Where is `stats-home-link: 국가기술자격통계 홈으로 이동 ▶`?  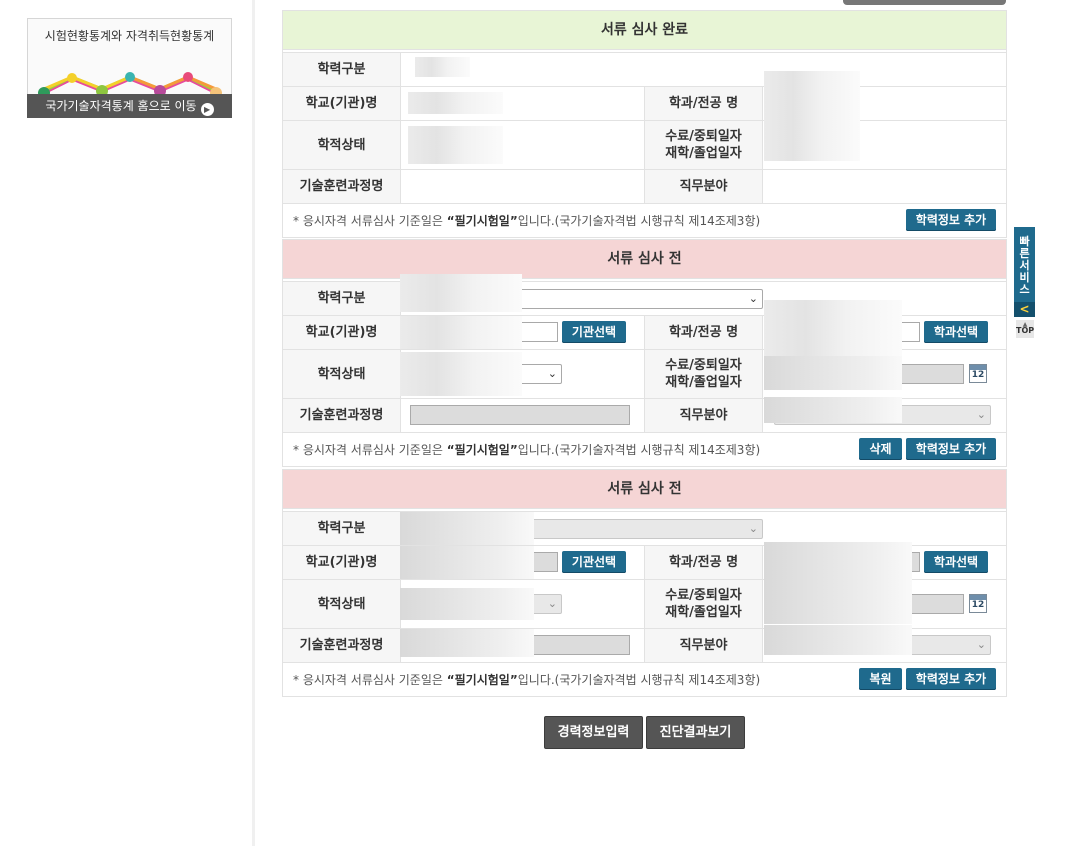 stats-home-link: 국가기술자격통계 홈으로 이동 ▶ is located at coordinates (129, 106).